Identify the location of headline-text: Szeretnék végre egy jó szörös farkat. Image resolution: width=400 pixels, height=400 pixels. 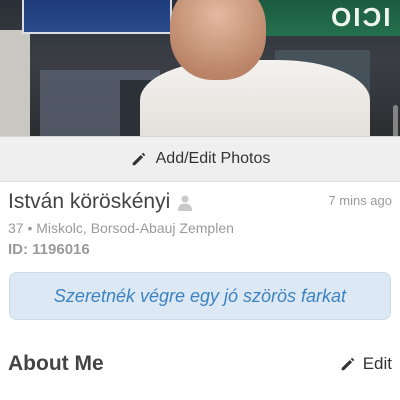
(200, 295).